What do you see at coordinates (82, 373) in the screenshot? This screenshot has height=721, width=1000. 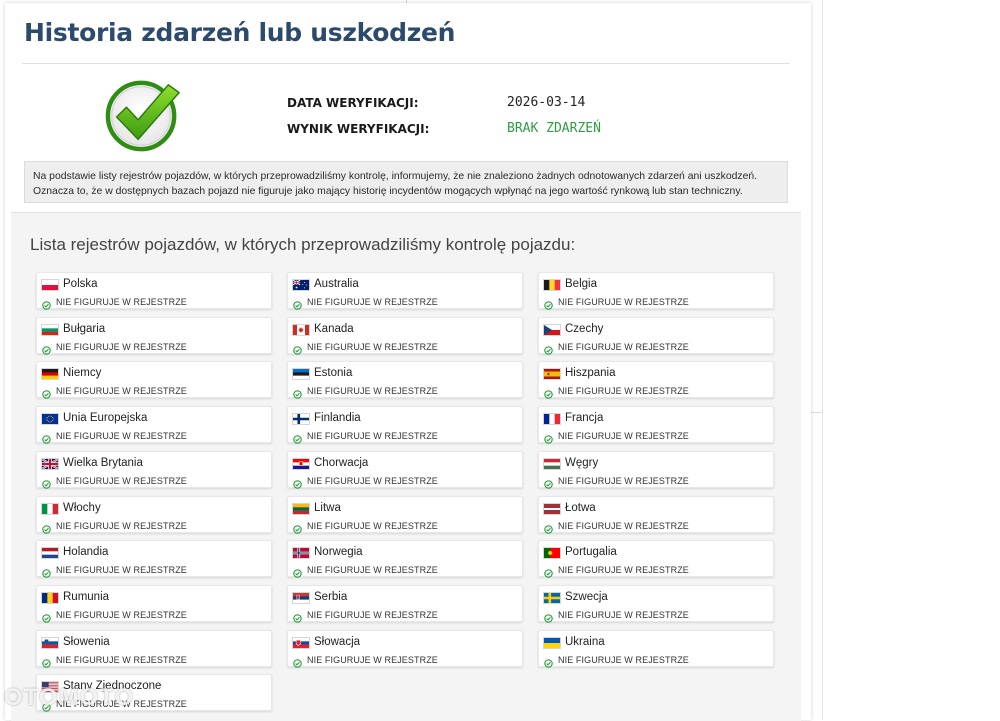 I see `register-country-name: Niemcy` at bounding box center [82, 373].